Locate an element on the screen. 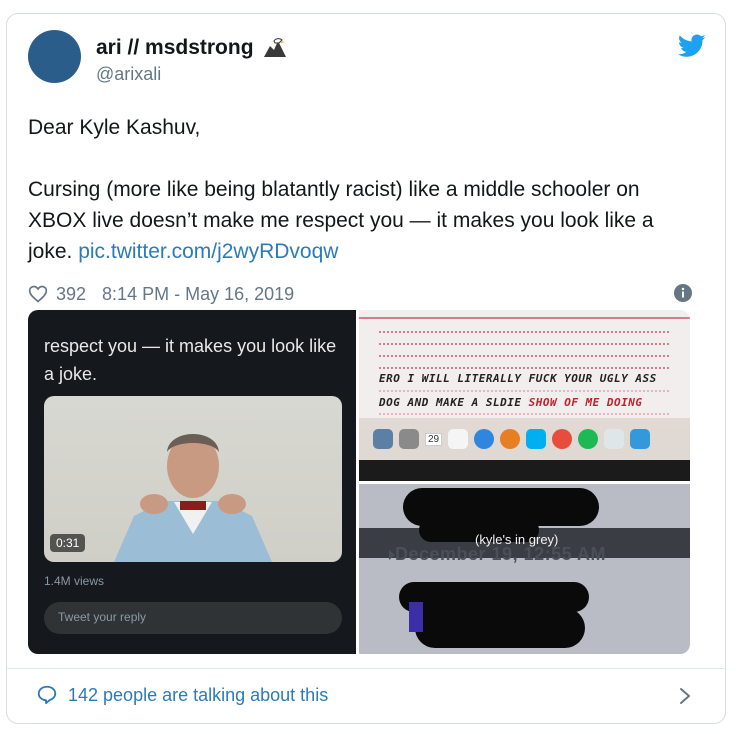 This screenshot has height=734, width=736. like-count: 392 is located at coordinates (71, 293).